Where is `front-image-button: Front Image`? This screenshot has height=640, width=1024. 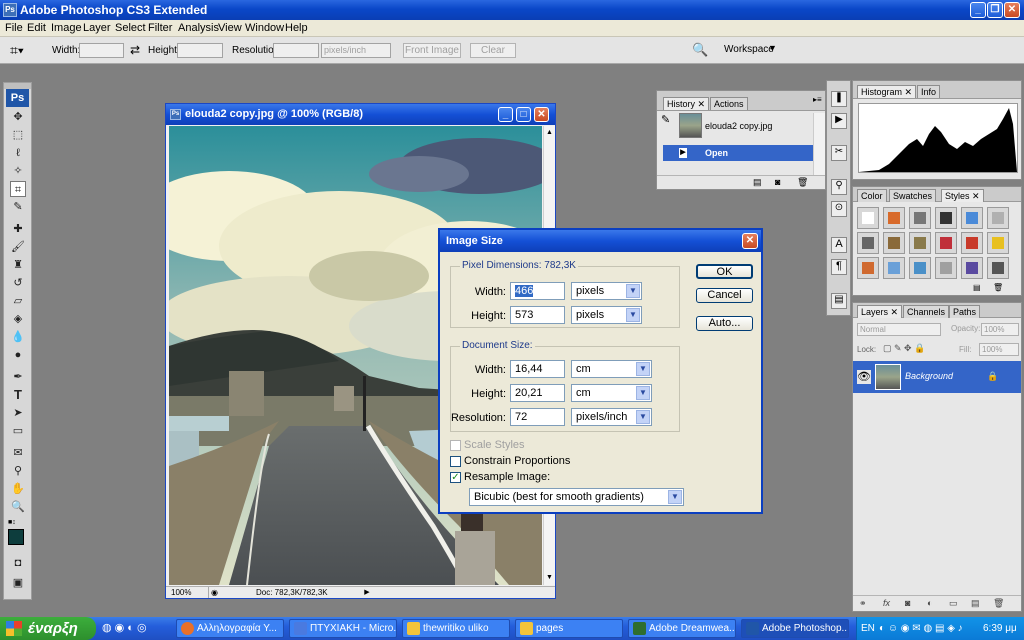
front-image-button: Front Image is located at coordinates (432, 50).